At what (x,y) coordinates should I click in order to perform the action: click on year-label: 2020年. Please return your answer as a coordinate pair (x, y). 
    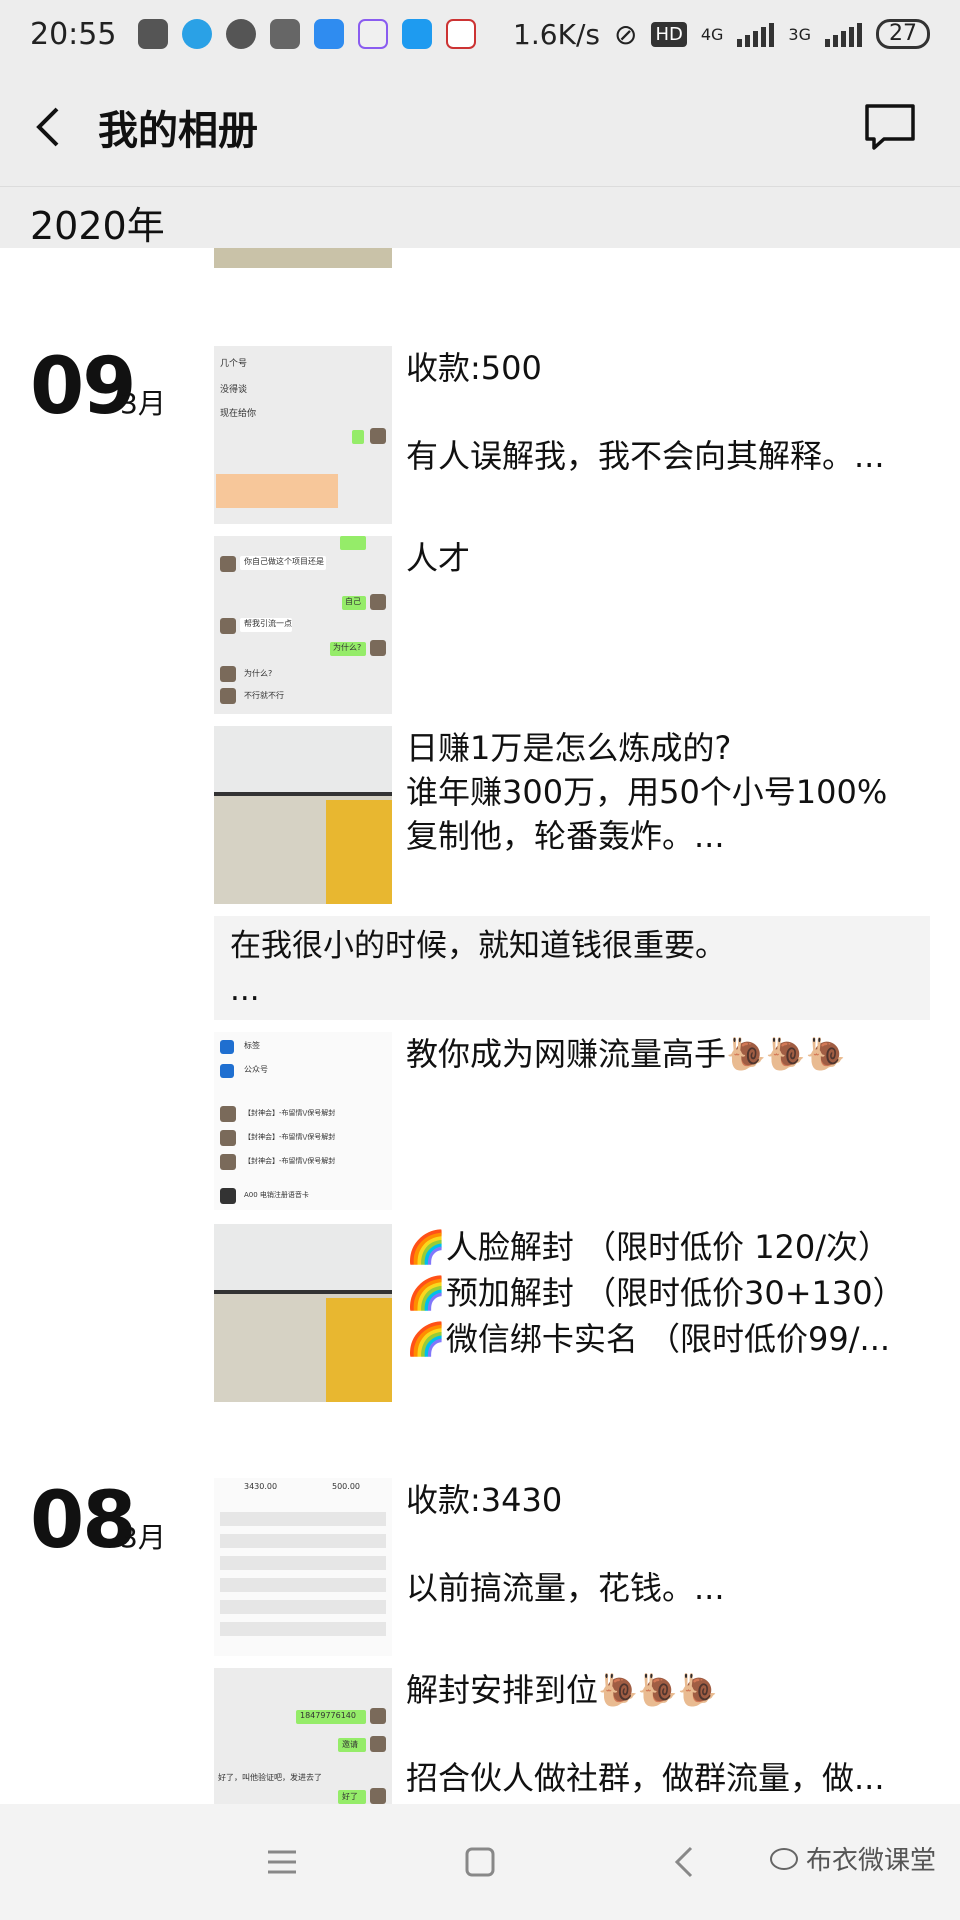
    Looking at the image, I should click on (97, 226).